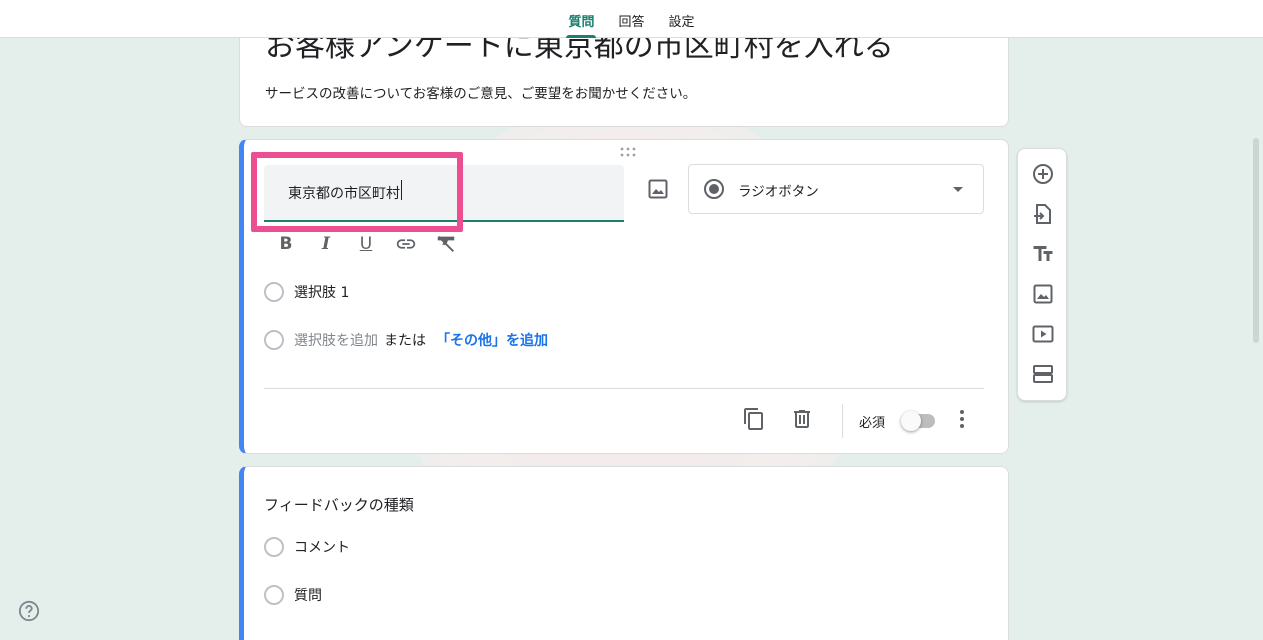  Describe the element at coordinates (754, 419) in the screenshot. I see `duplicate-icon` at that location.